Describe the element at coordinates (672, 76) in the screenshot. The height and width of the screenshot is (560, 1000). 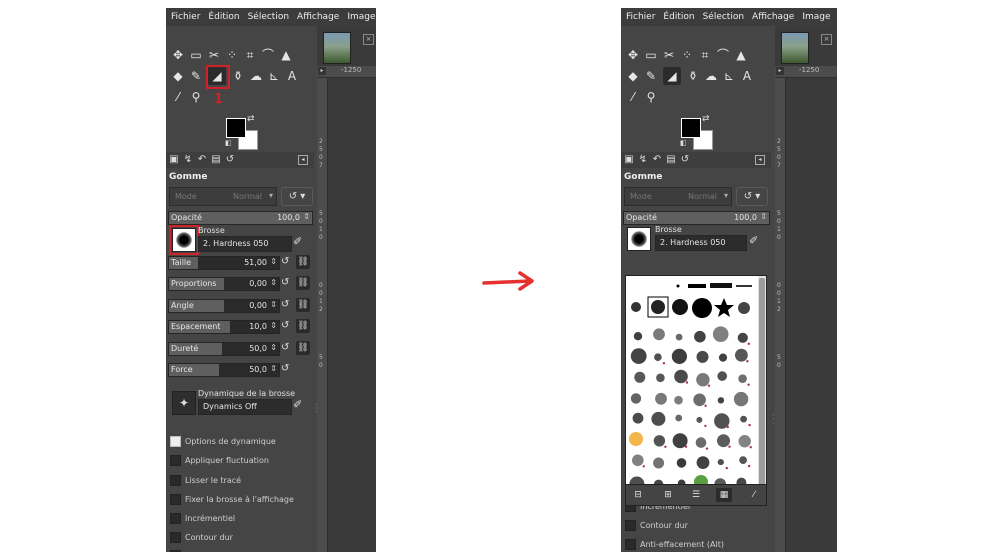
I see `eraser-icon: ◢` at that location.